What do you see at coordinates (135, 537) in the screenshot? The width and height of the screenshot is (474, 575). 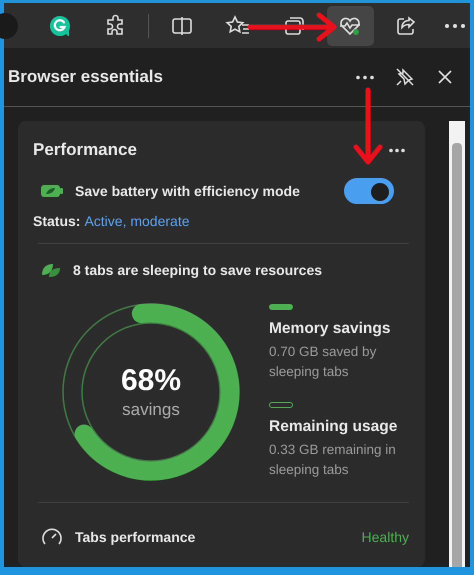 I see `tabs-performance-label: Tabs performance` at bounding box center [135, 537].